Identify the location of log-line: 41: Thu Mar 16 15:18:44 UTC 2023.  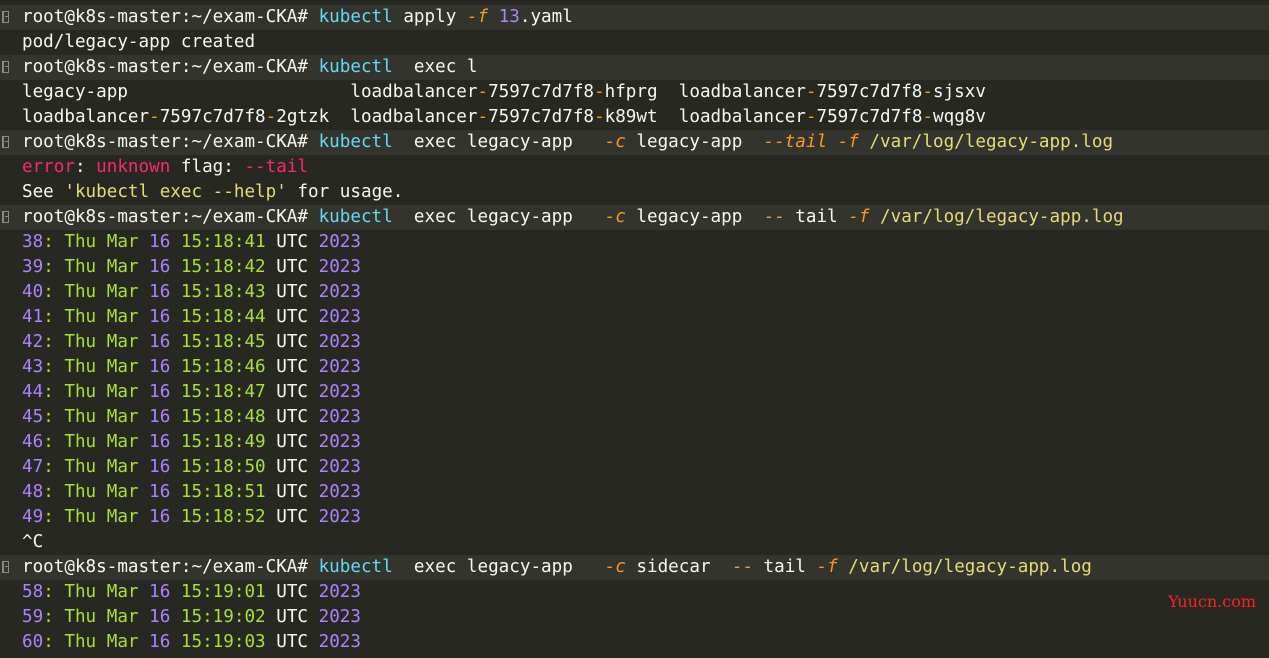
(634, 317).